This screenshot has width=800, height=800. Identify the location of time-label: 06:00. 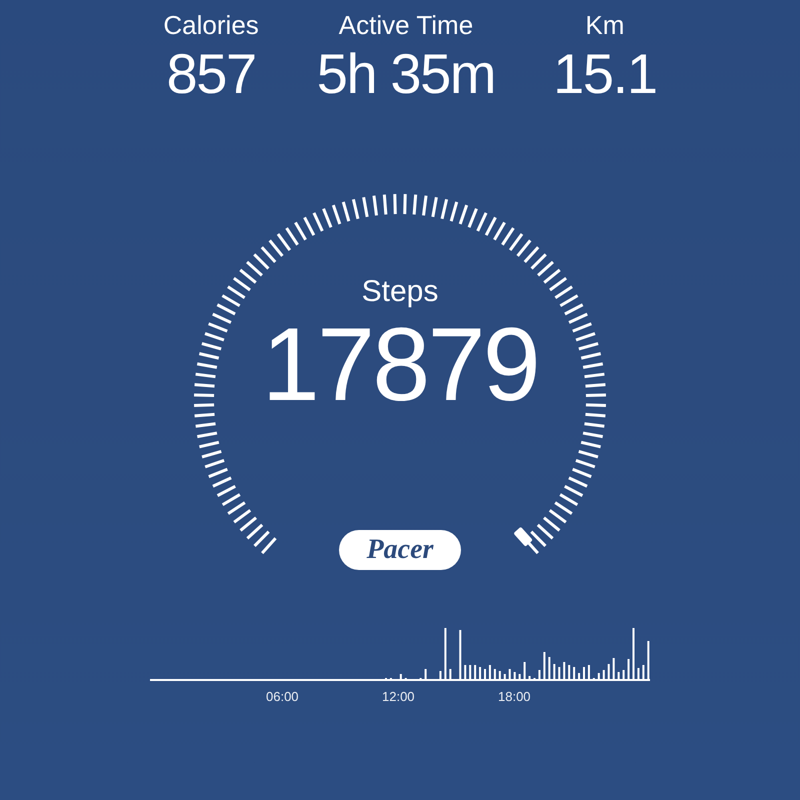
(282, 697).